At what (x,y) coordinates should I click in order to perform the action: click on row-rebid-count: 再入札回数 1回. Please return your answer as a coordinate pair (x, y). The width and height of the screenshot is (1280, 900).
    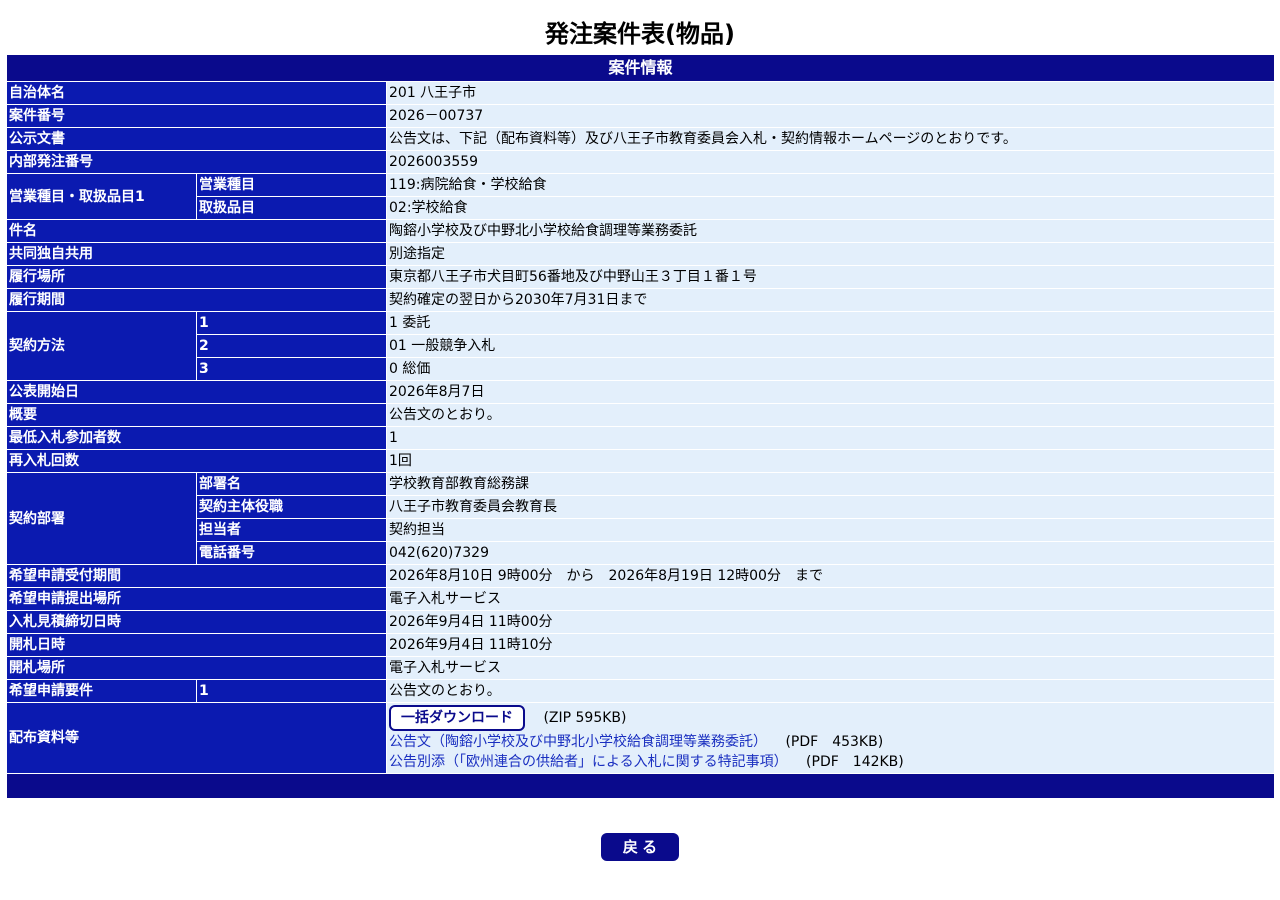
    Looking at the image, I should click on (641, 461).